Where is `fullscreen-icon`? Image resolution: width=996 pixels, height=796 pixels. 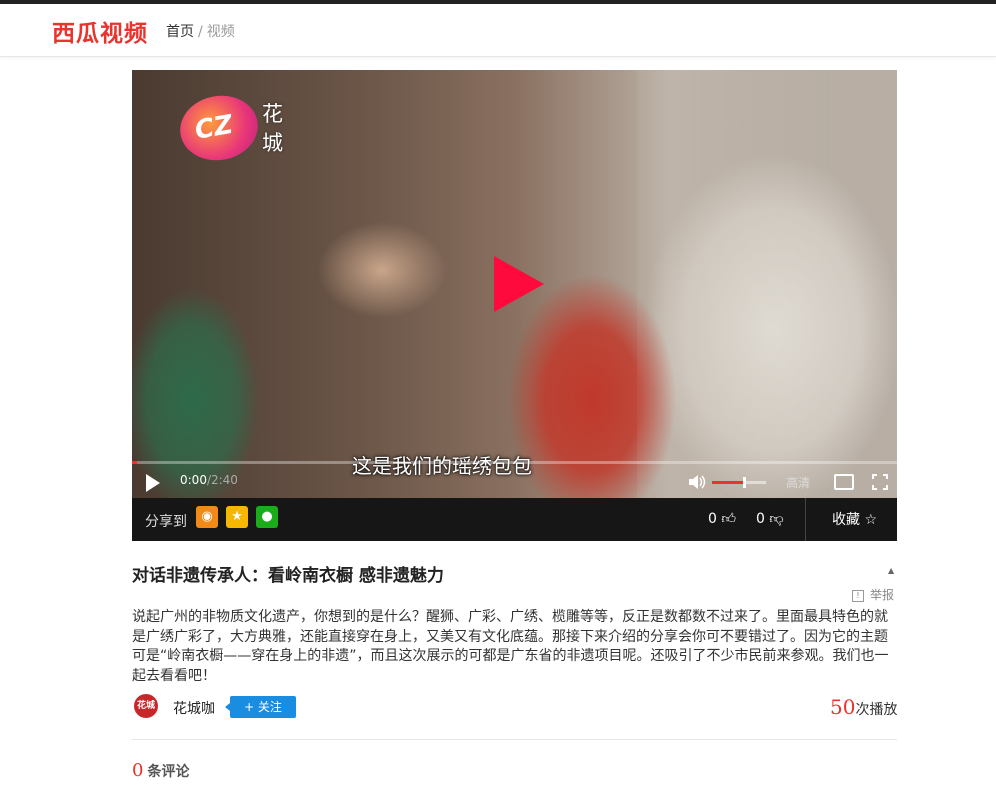 fullscreen-icon is located at coordinates (880, 482).